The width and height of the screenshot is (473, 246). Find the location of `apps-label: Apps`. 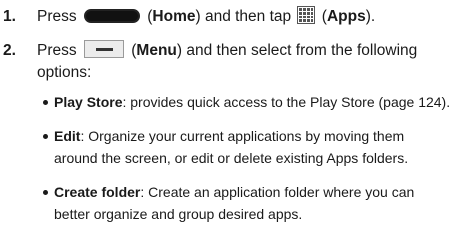

apps-label: Apps is located at coordinates (346, 17).